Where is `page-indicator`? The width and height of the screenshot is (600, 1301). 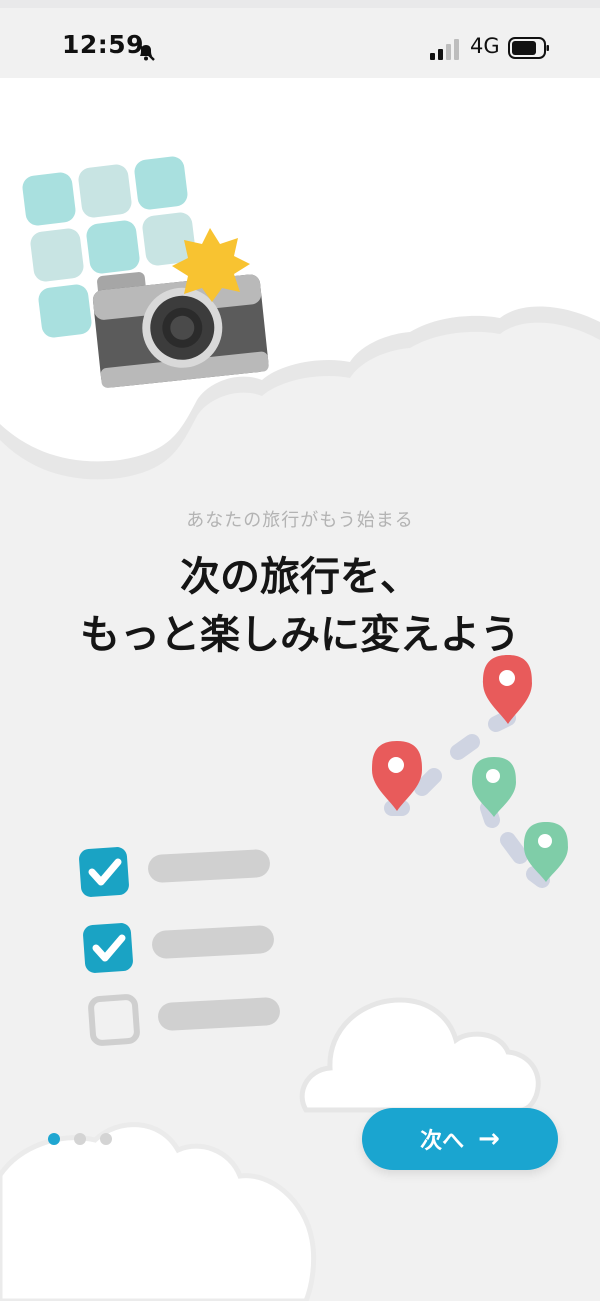
page-indicator is located at coordinates (80, 1139).